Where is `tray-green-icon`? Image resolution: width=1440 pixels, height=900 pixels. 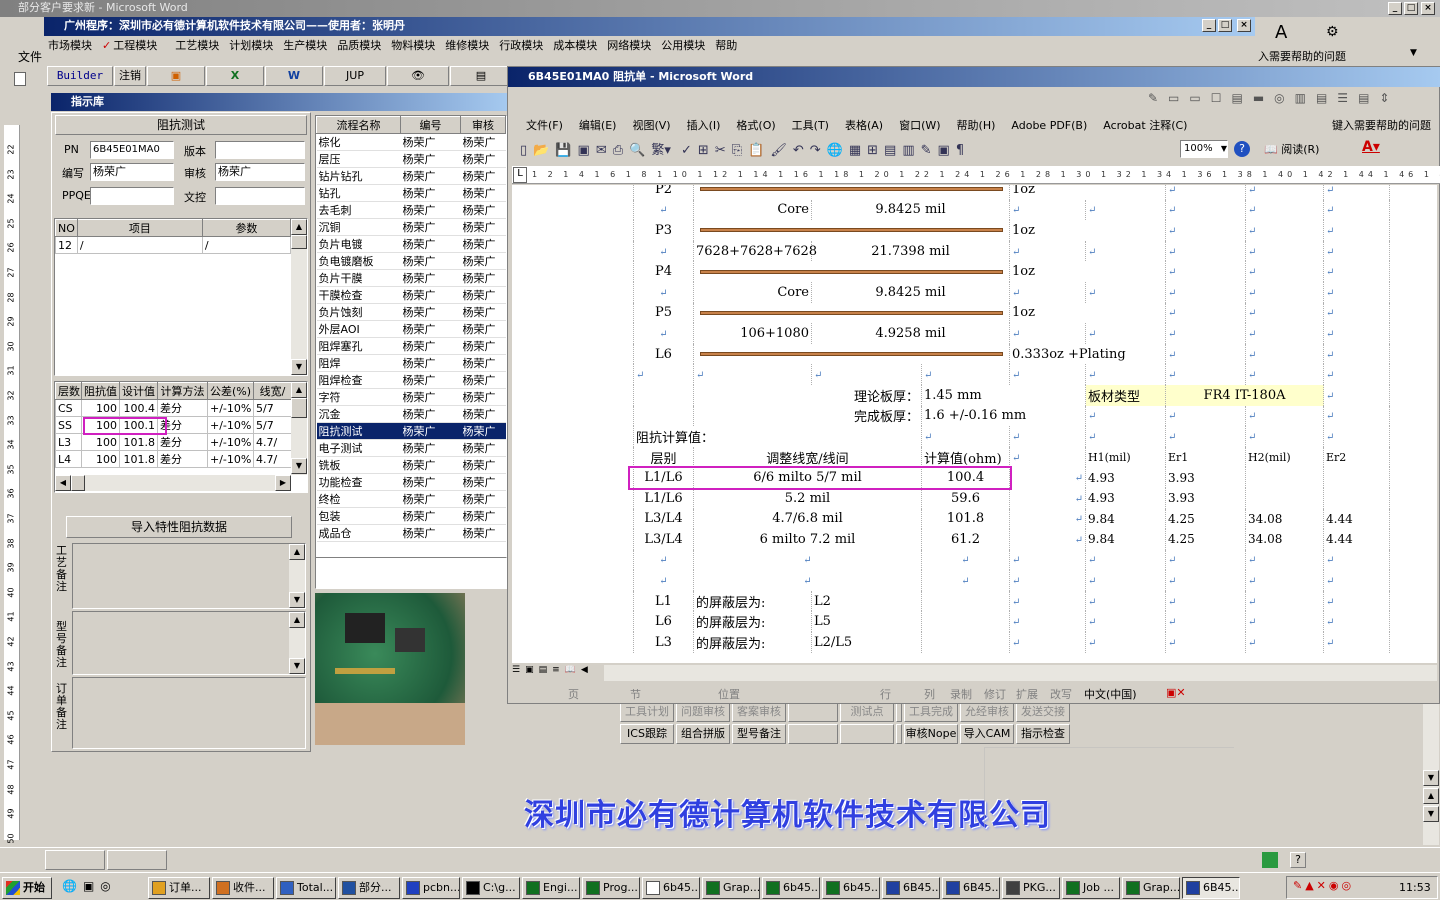 tray-green-icon is located at coordinates (1270, 860).